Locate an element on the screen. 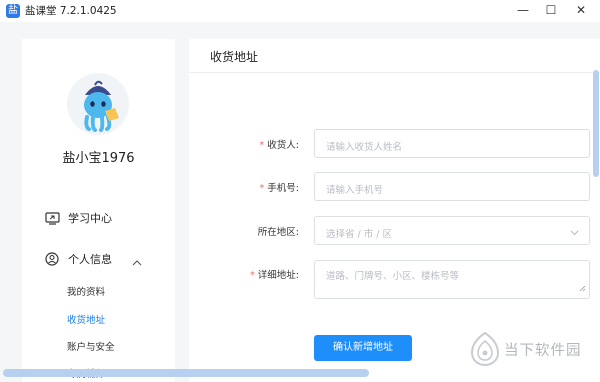 The height and width of the screenshot is (382, 600). monitor-icon is located at coordinates (52, 218).